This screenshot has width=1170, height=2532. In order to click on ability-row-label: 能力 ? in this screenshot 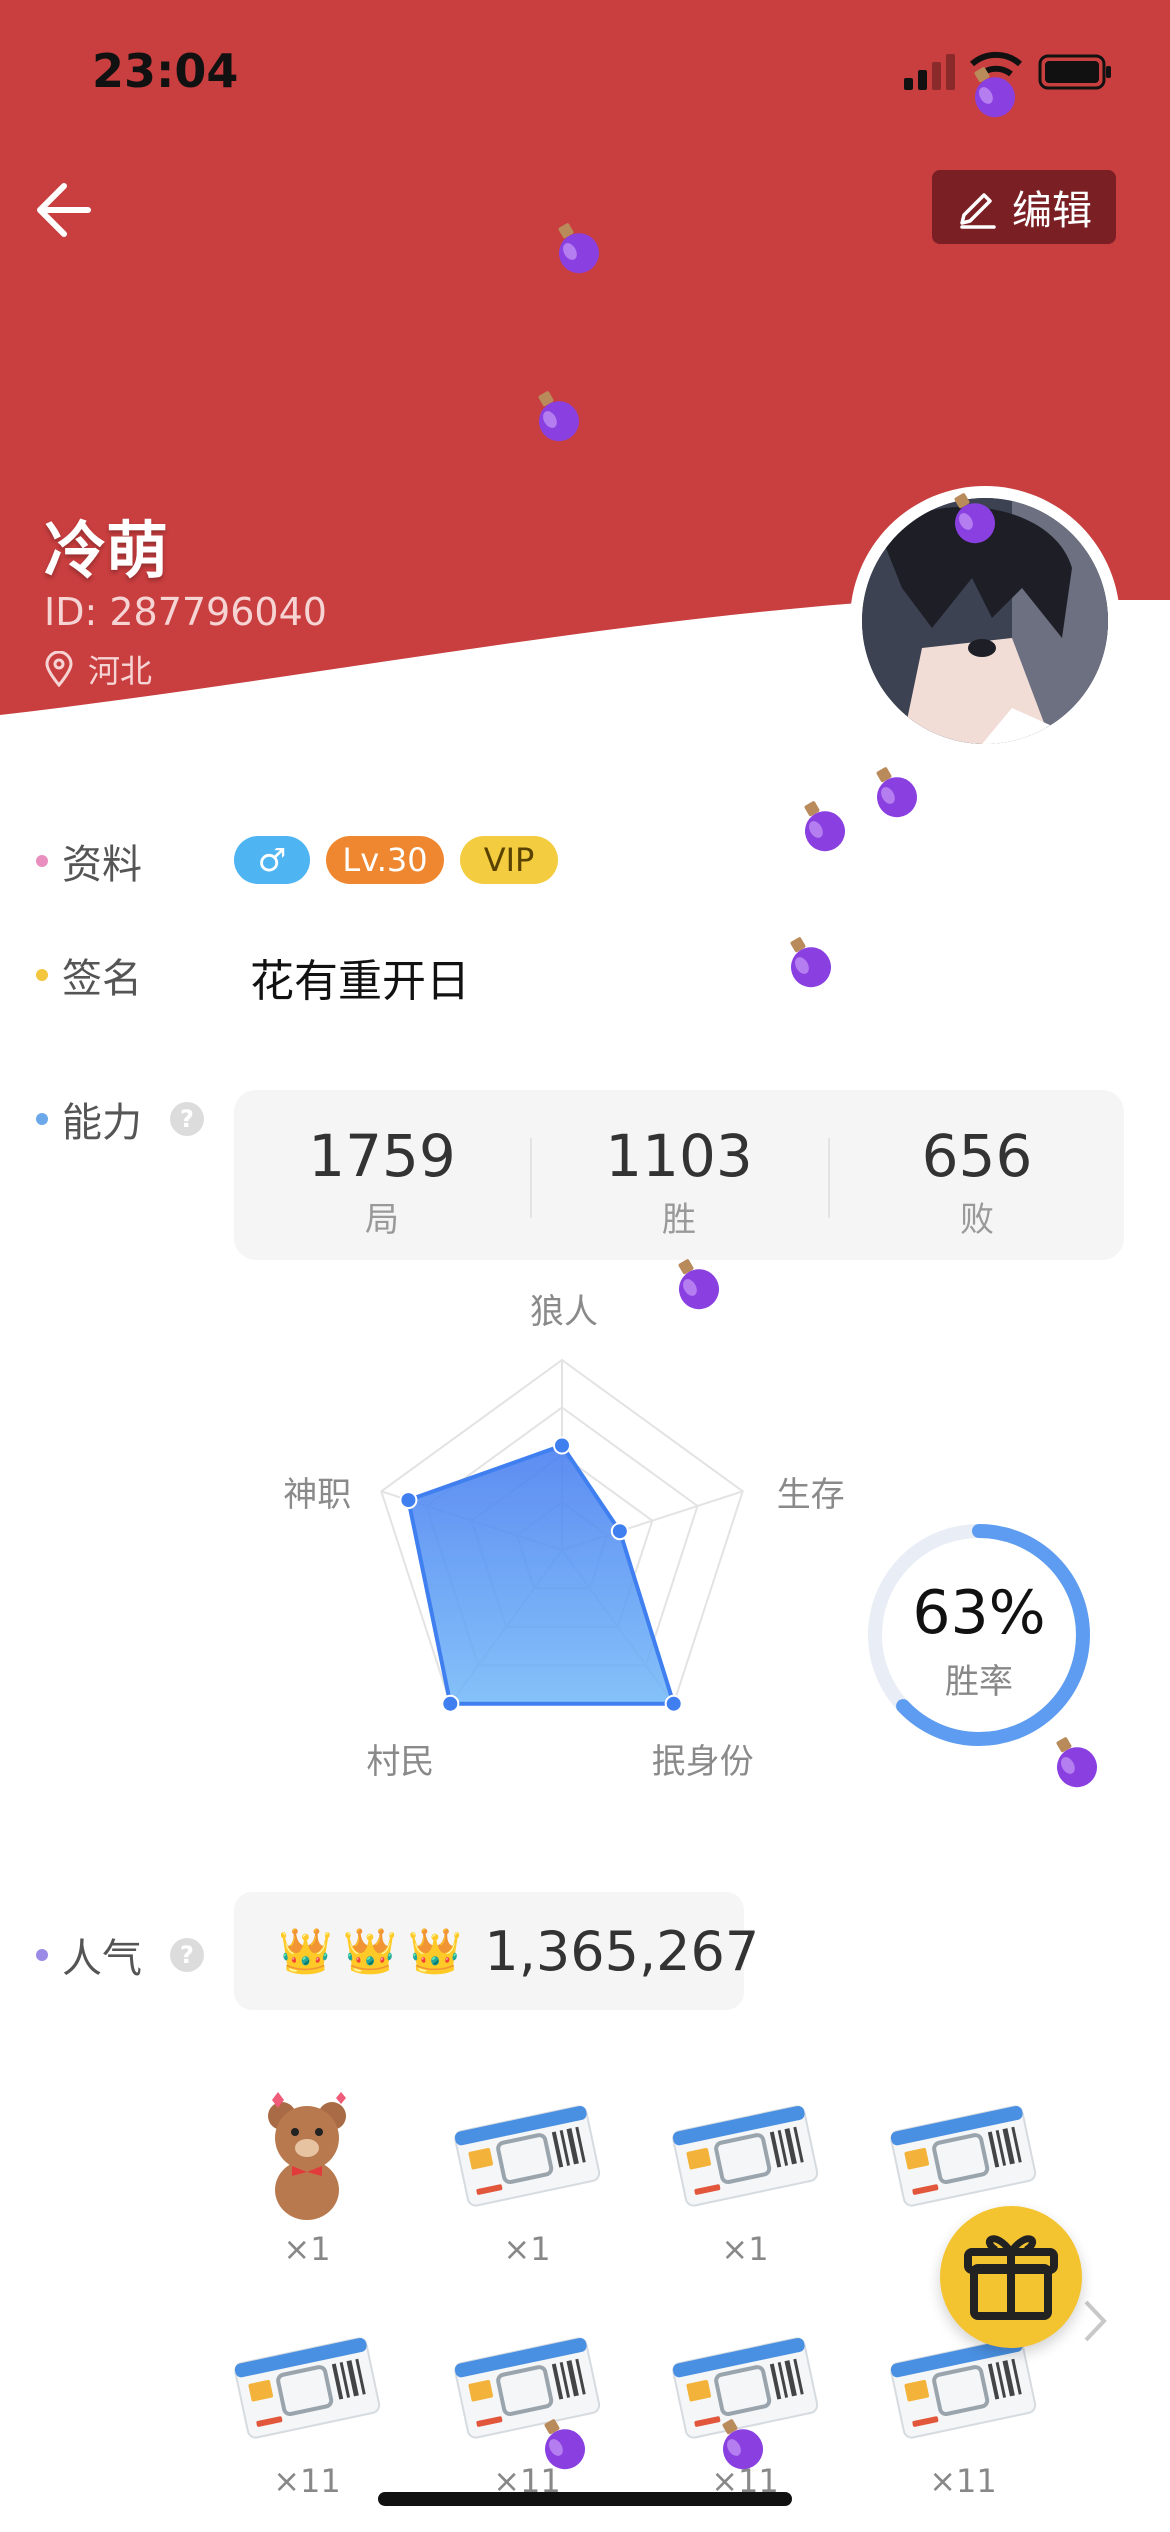, I will do `click(120, 1119)`.